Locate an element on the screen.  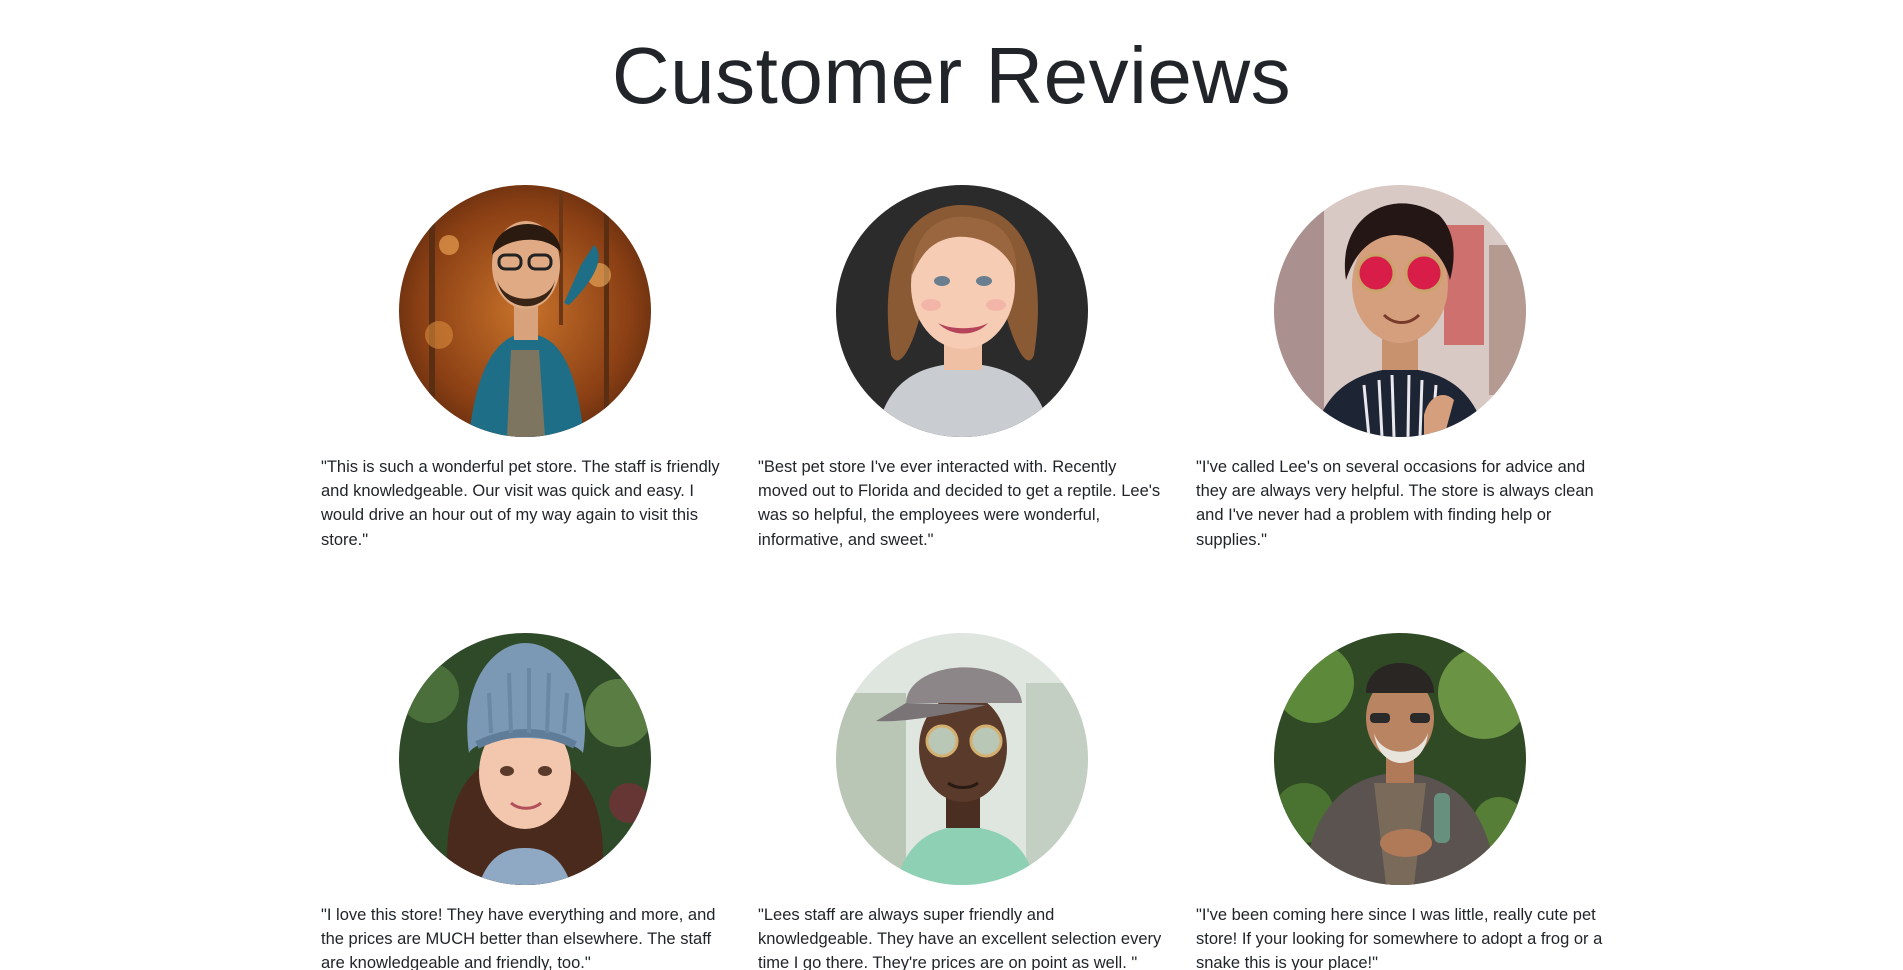
page-title: Customer Reviews is located at coordinates (951, 75).